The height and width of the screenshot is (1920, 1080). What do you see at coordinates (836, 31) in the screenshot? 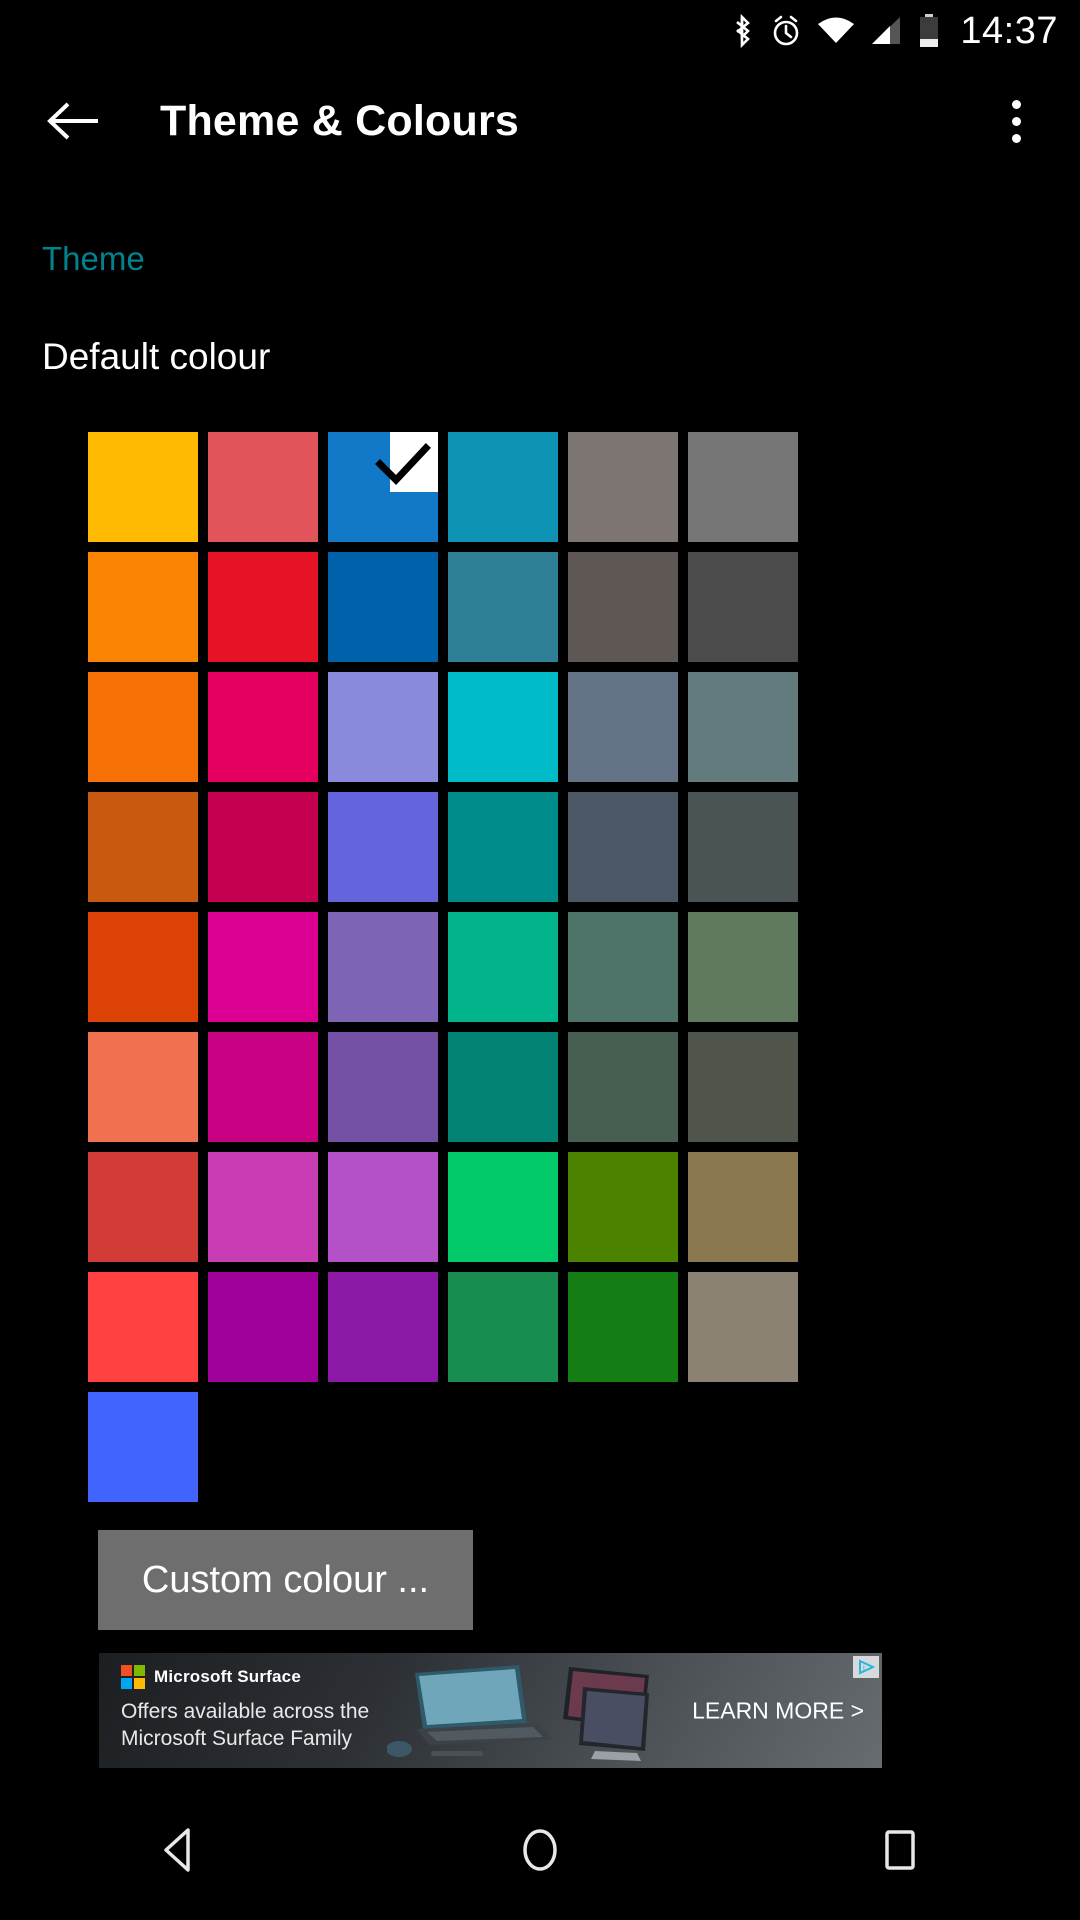
I see `wifi-icon` at bounding box center [836, 31].